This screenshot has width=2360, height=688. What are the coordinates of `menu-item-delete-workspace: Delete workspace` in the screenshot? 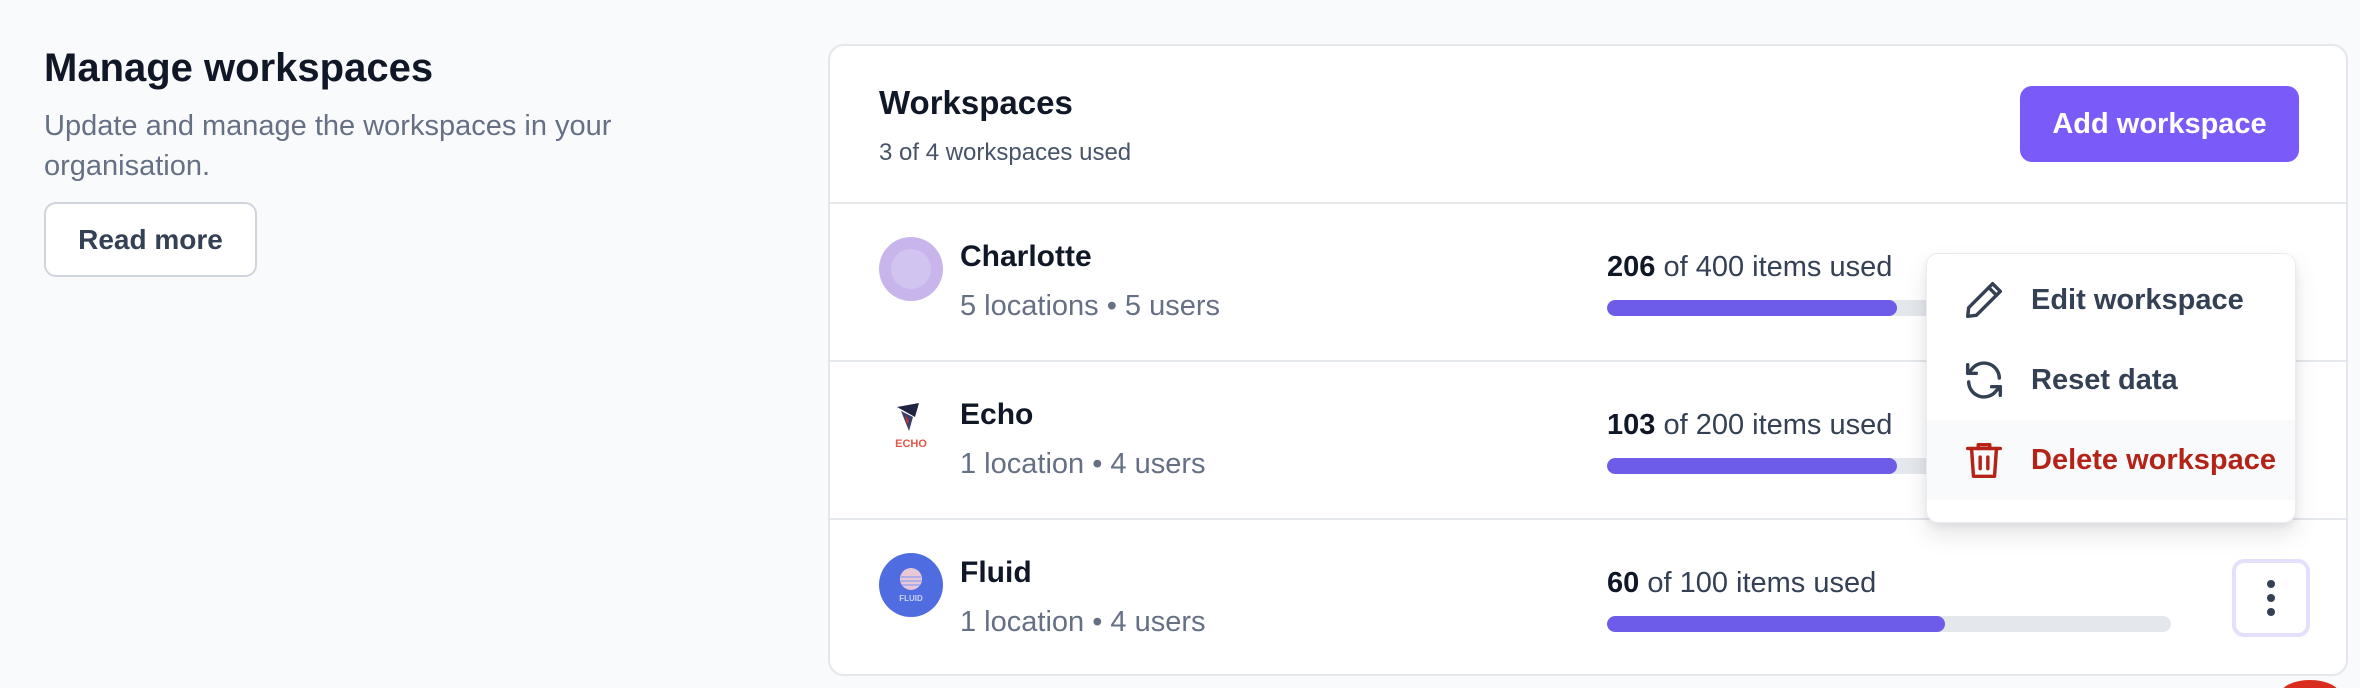 It's located at (2111, 460).